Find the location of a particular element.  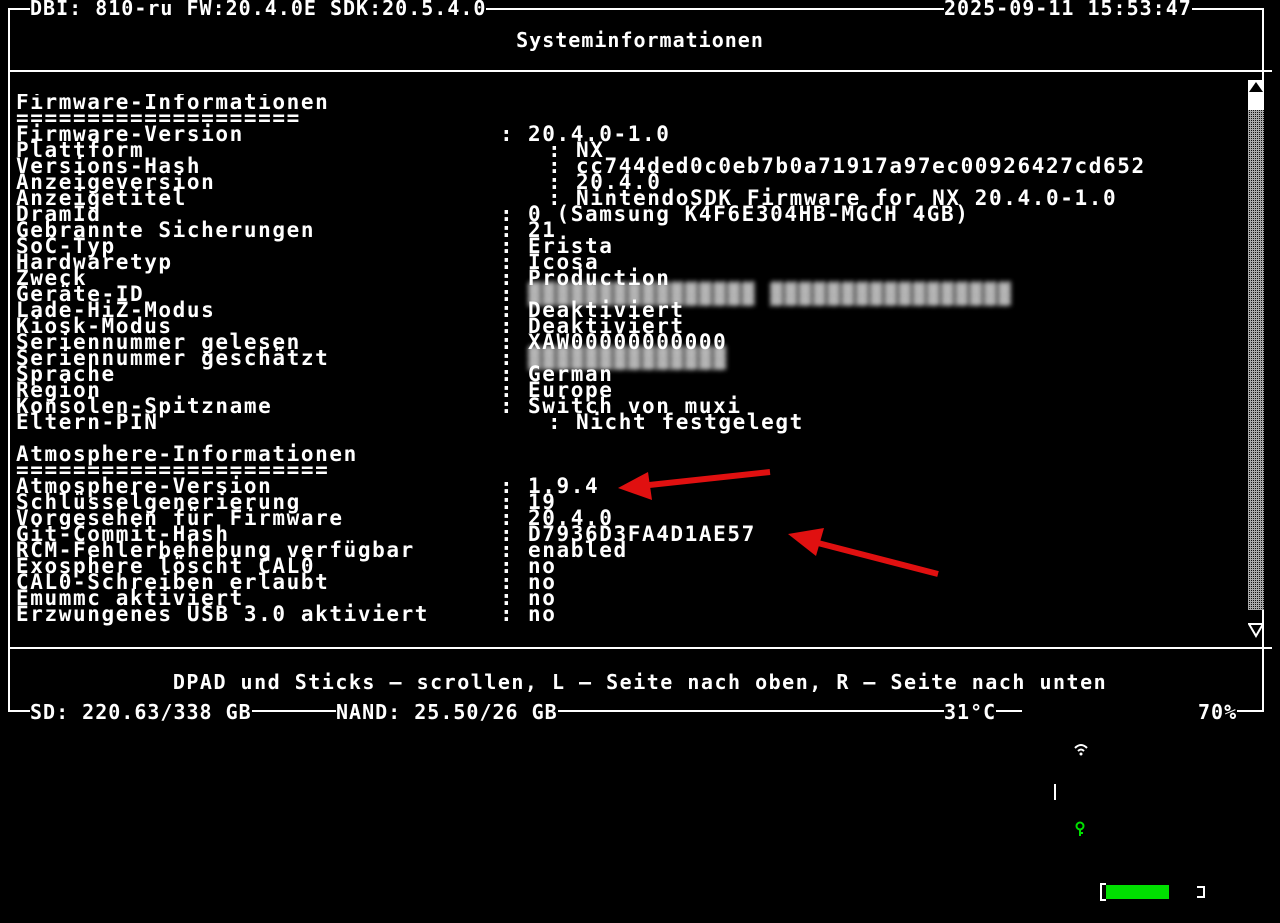

page-title: Systeminformationen is located at coordinates (640, 40).